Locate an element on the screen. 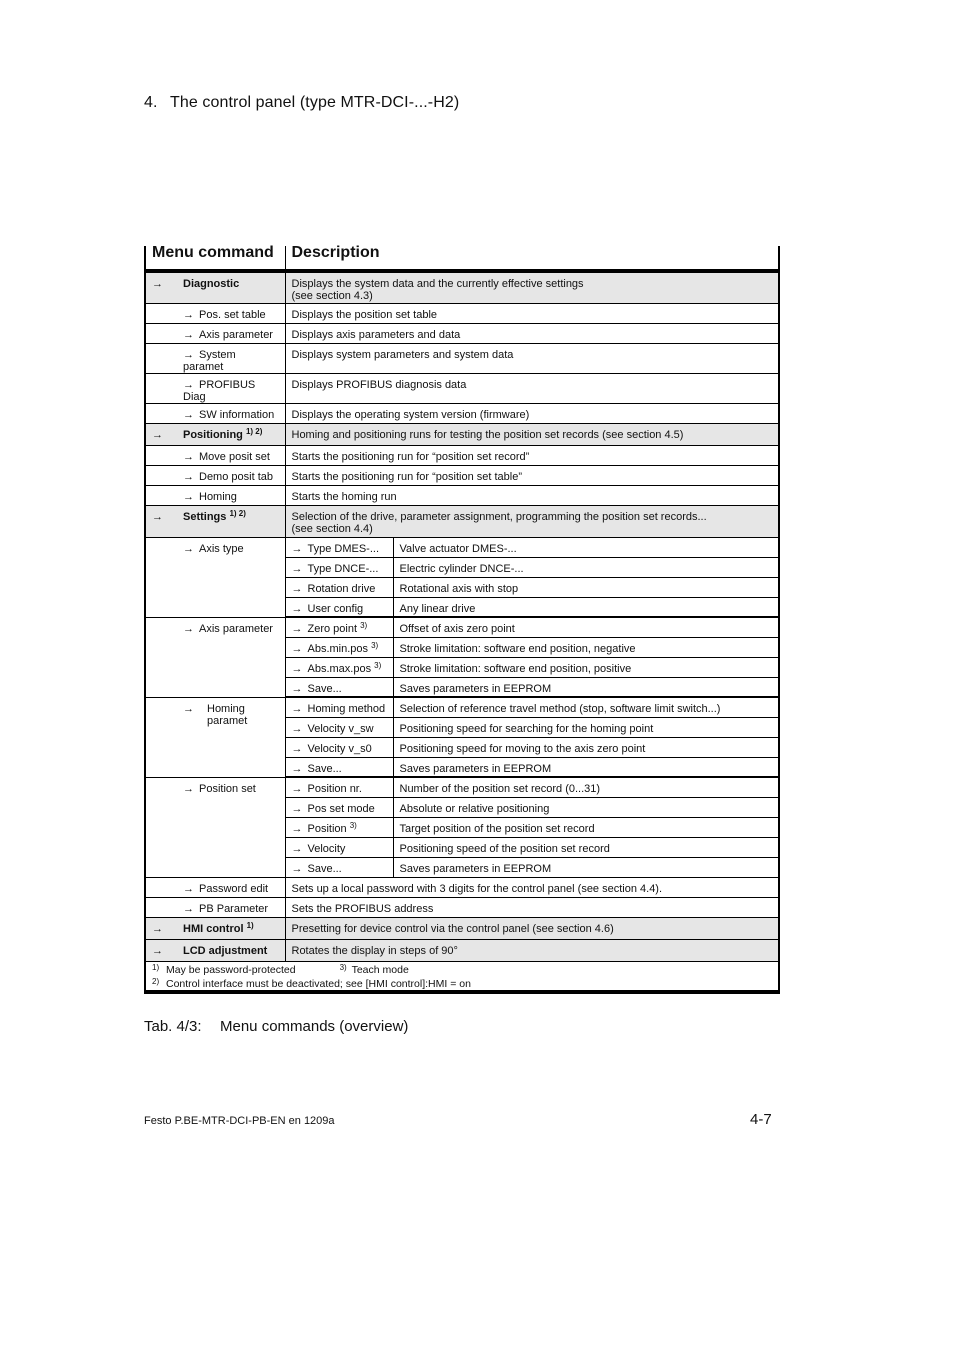 The height and width of the screenshot is (1348, 954). menu-cell: → Diagnostic is located at coordinates (215, 287).